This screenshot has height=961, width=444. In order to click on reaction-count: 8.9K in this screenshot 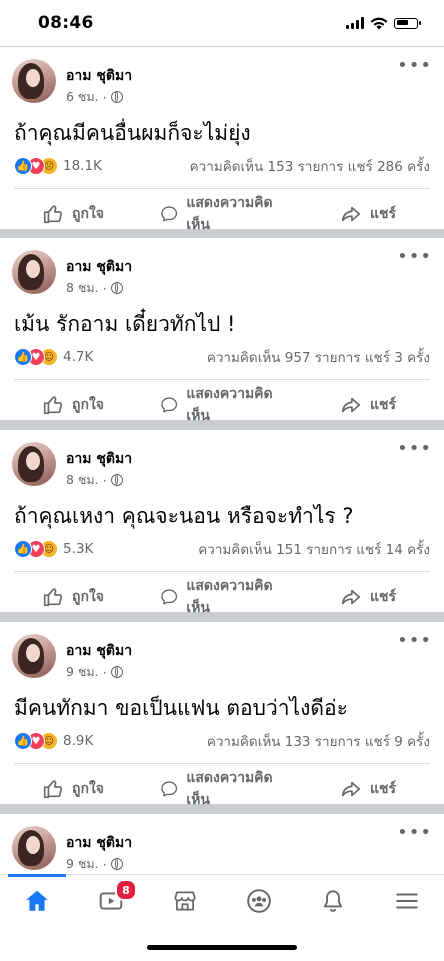, I will do `click(78, 741)`.